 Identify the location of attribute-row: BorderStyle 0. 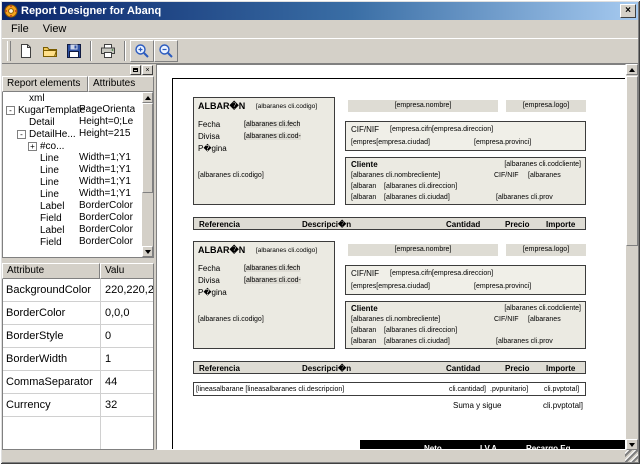
(78, 336).